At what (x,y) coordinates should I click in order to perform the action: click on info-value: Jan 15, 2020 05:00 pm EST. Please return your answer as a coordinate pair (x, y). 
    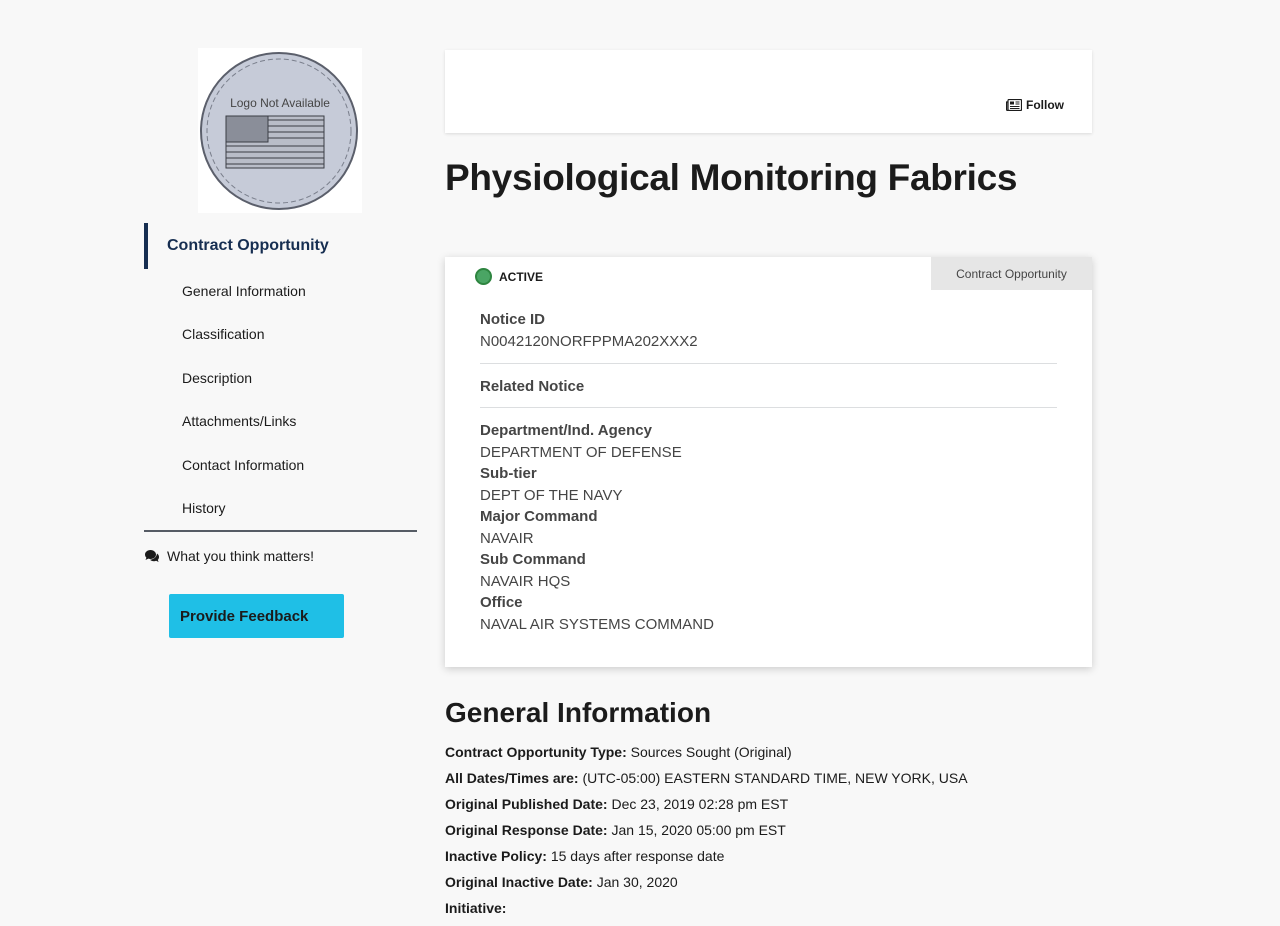
    Looking at the image, I should click on (696, 830).